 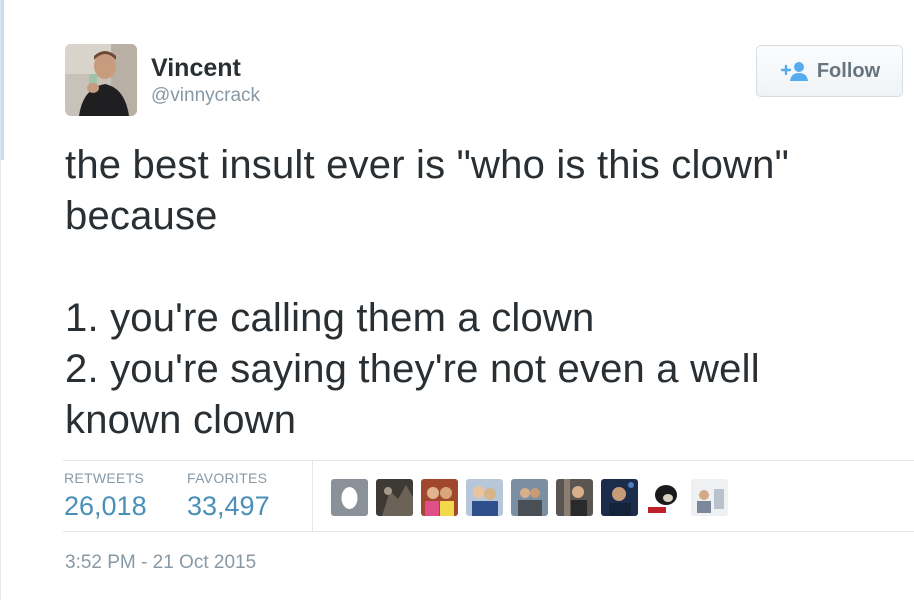 I want to click on favorites-label: FAVORITES, so click(x=227, y=478).